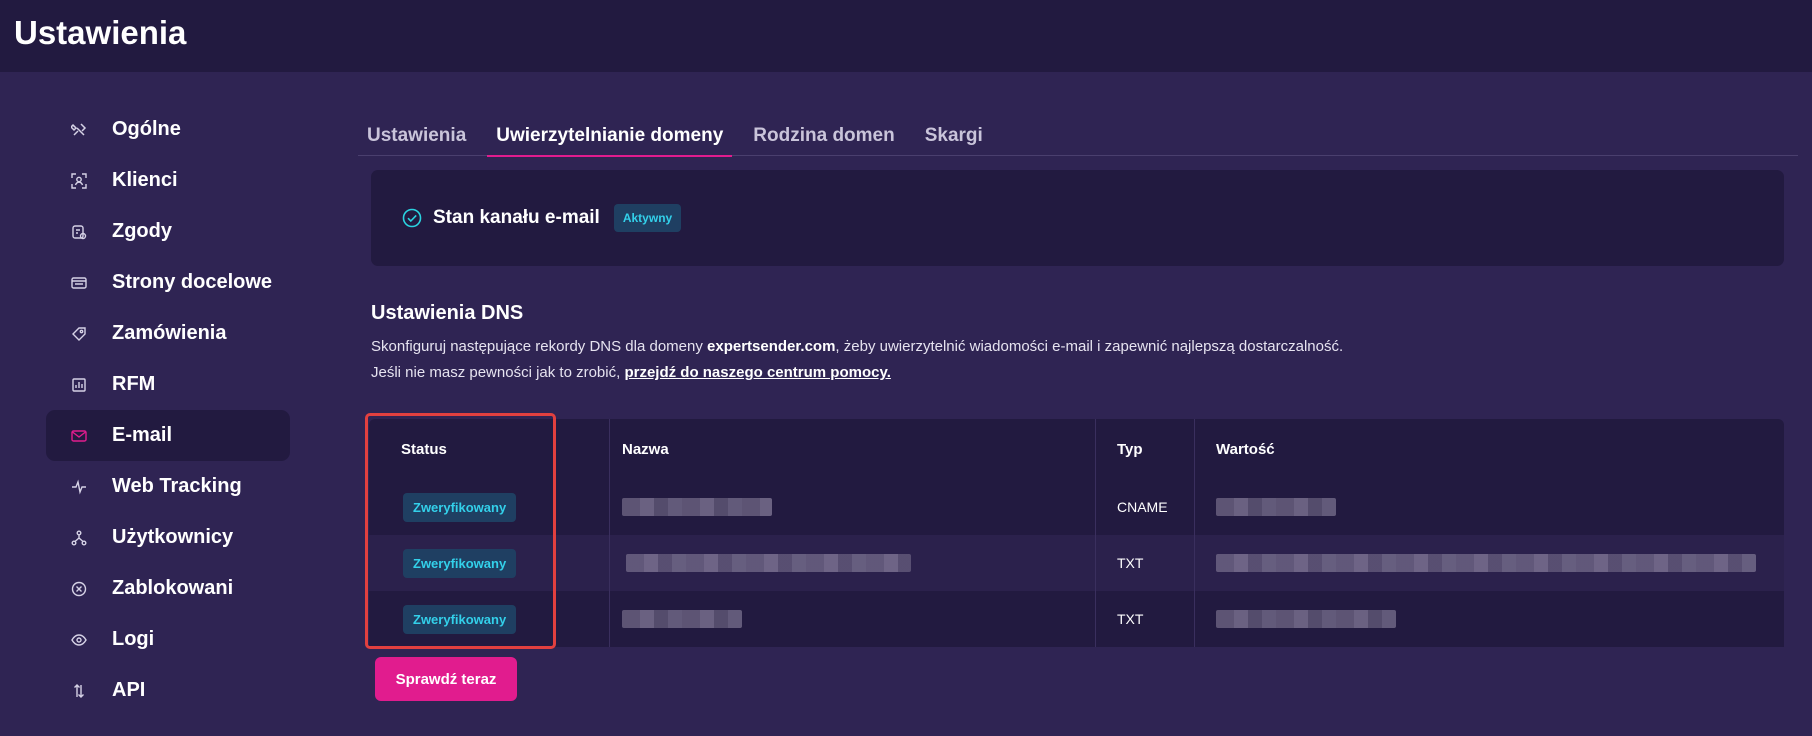 The image size is (1812, 736). What do you see at coordinates (852, 449) in the screenshot?
I see `column-header-name: Nazwa` at bounding box center [852, 449].